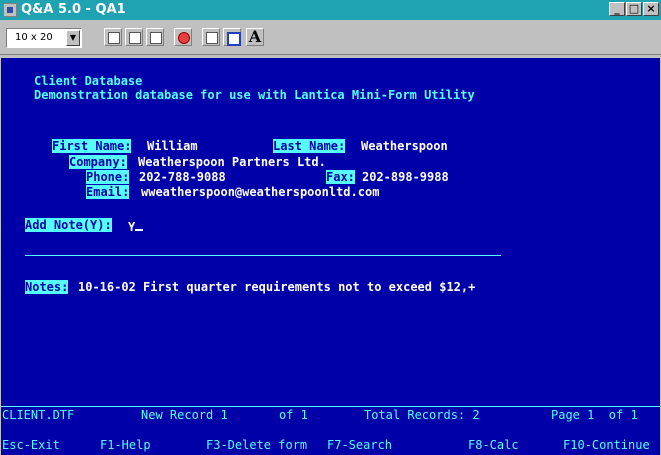 Image resolution: width=661 pixels, height=455 pixels. Describe the element at coordinates (139, 224) in the screenshot. I see `text-cursor` at that location.